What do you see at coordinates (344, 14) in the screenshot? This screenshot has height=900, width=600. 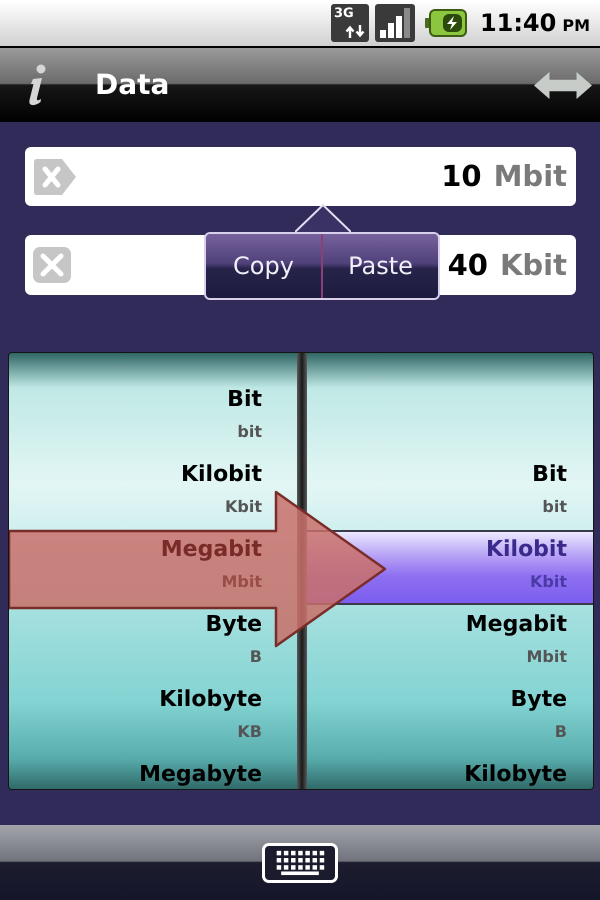 I see `network-type: 3G` at bounding box center [344, 14].